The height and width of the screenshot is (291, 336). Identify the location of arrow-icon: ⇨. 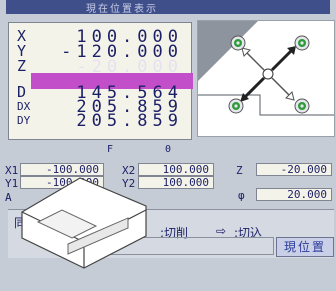
(221, 231).